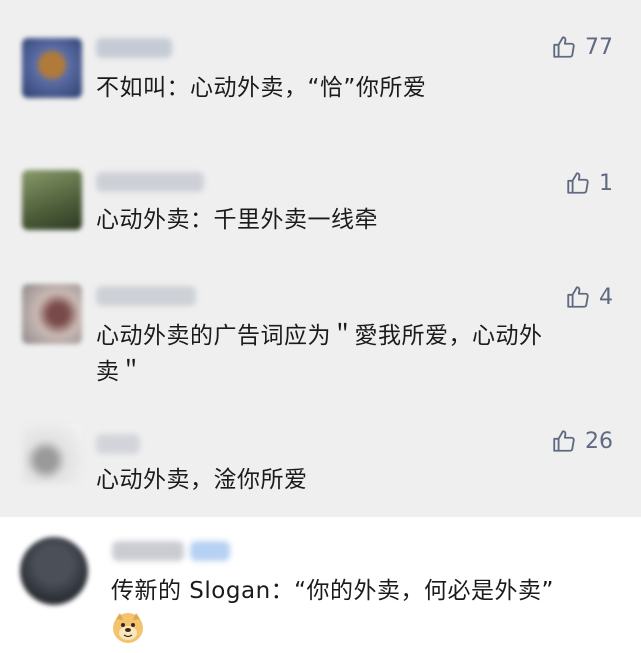  I want to click on like-button: 4, so click(589, 297).